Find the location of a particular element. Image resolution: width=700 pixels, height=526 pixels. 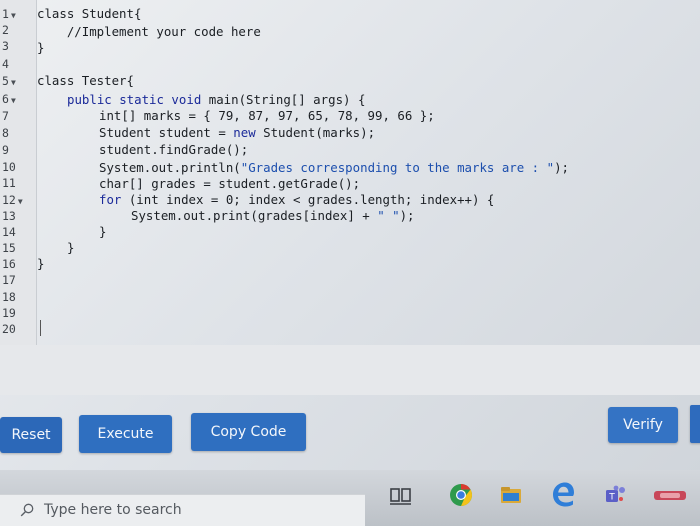

line-number: 3 is located at coordinates (5, 46).